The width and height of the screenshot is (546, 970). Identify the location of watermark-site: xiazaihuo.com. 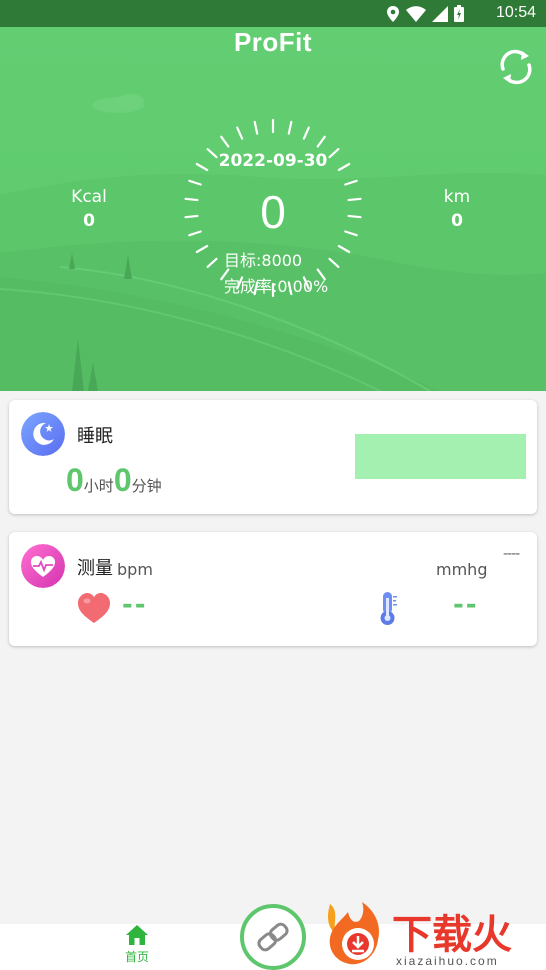
(447, 961).